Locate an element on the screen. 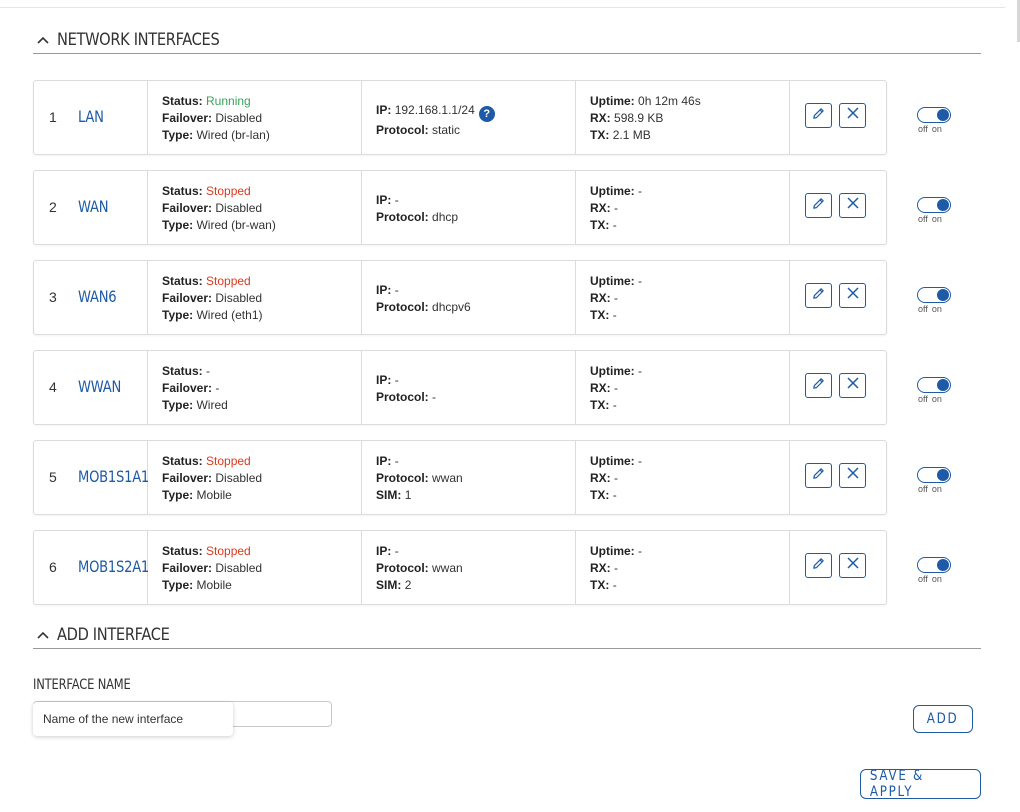  type-line: Type: Wired (br-lan) is located at coordinates (216, 135).